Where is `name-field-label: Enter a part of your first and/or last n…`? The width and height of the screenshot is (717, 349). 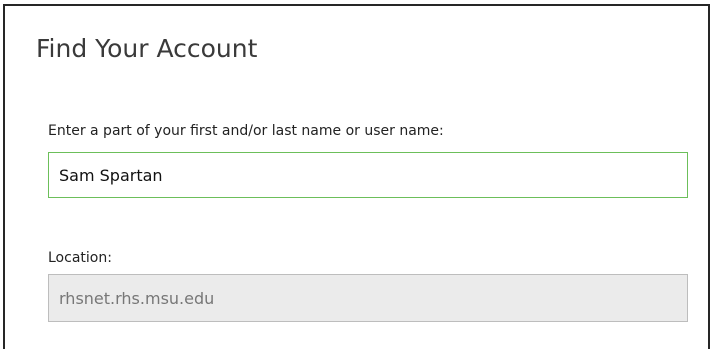 name-field-label: Enter a part of your first and/or last n… is located at coordinates (246, 131).